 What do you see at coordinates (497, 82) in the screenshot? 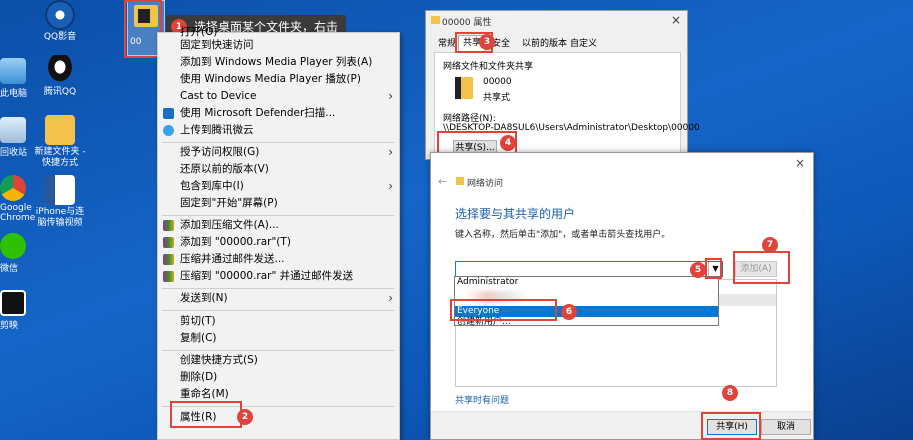
I see `folder-name: 00000` at bounding box center [497, 82].